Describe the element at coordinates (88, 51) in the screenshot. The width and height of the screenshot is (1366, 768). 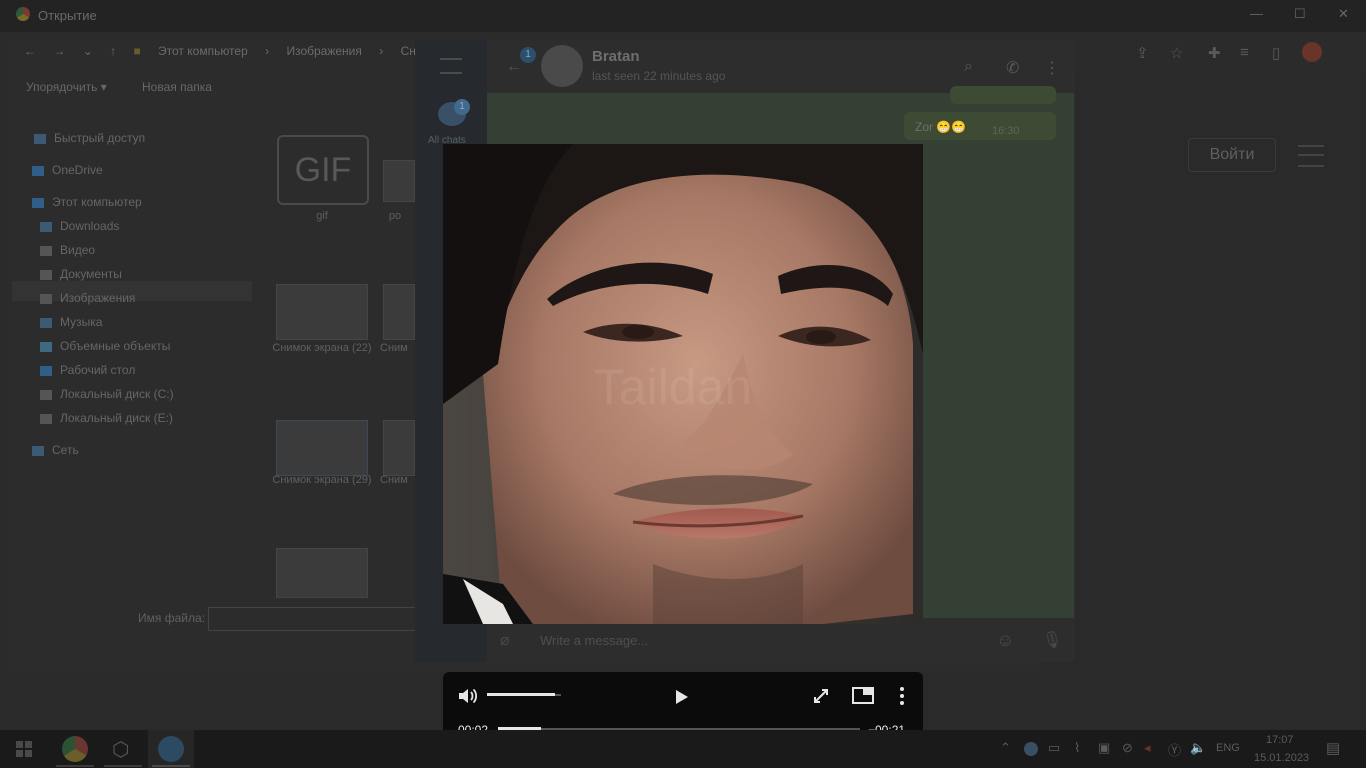
I see `chevron-down-icon: ⌄` at that location.